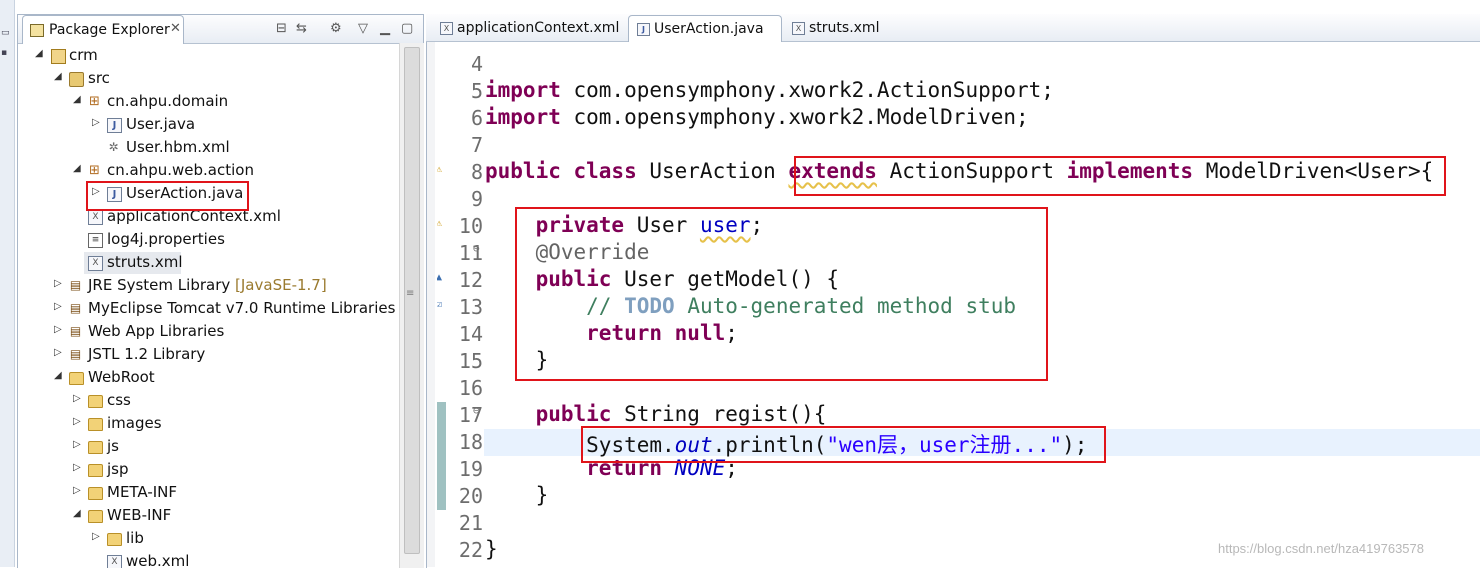 Image resolution: width=1480 pixels, height=568 pixels. Describe the element at coordinates (470, 550) in the screenshot. I see `line-number: 22` at that location.